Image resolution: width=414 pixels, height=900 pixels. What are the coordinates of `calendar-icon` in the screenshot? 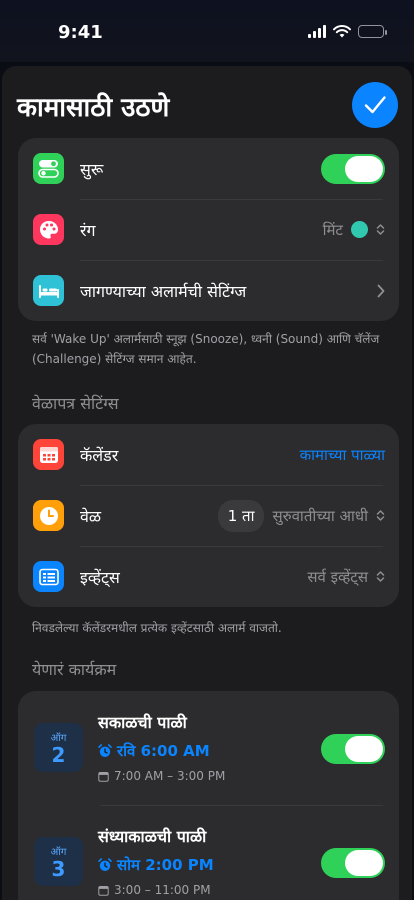 It's located at (48, 454).